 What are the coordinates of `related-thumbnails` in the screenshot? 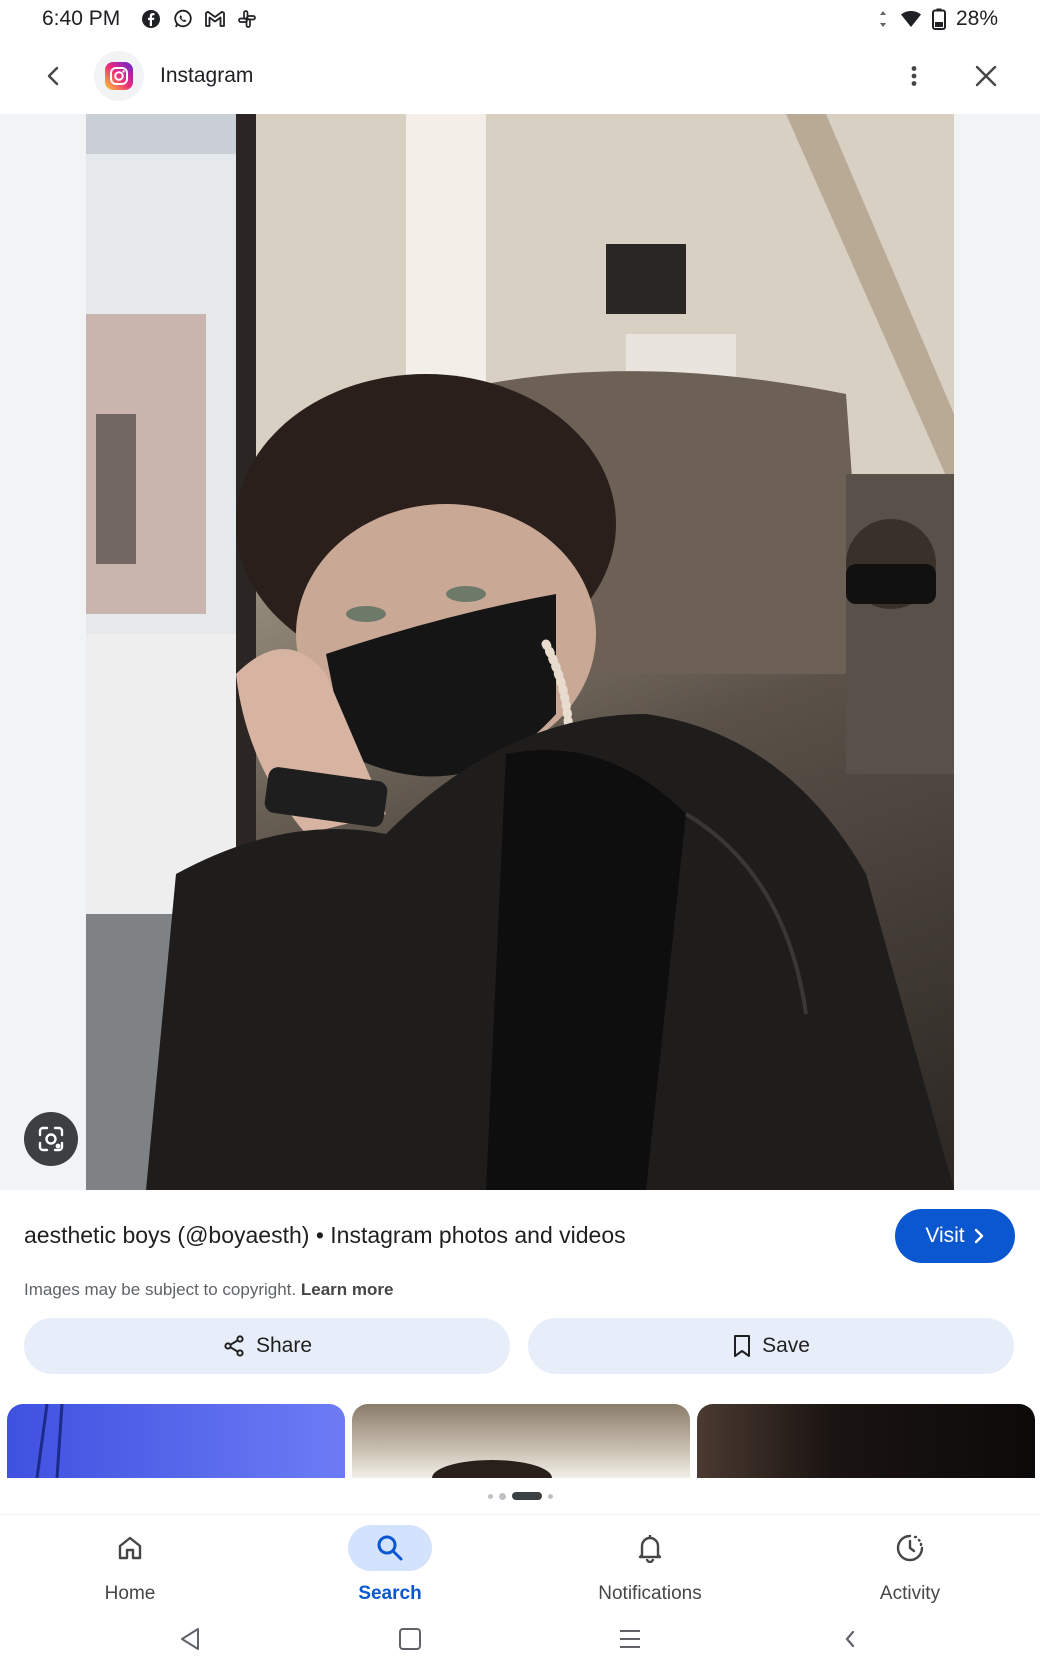 It's located at (520, 1441).